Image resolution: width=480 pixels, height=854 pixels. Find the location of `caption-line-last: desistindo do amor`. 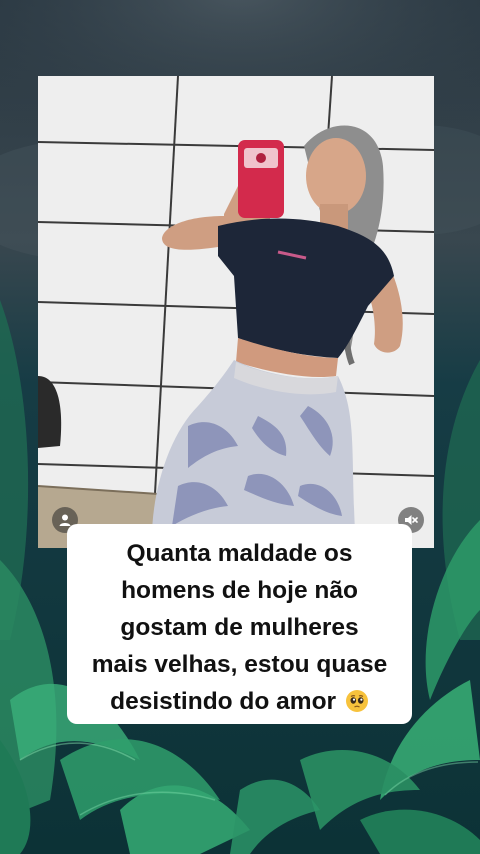

caption-line-last: desistindo do amor is located at coordinates (239, 701).